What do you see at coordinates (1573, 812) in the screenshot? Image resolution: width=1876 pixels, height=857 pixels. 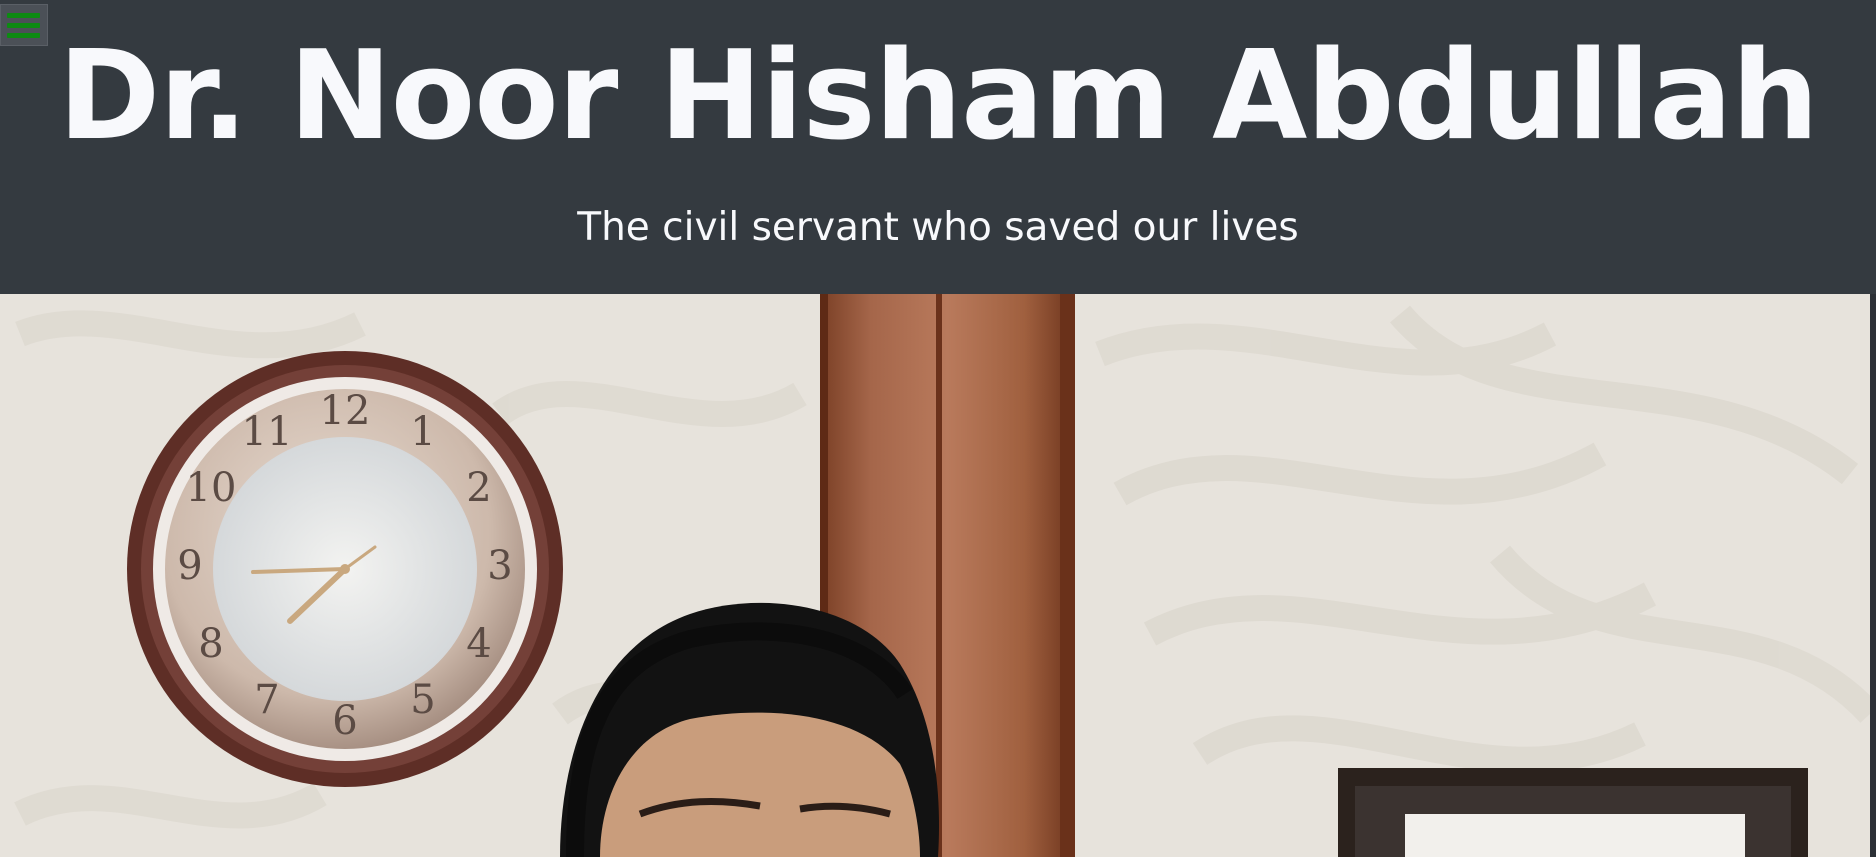 I see `picture-frame` at bounding box center [1573, 812].